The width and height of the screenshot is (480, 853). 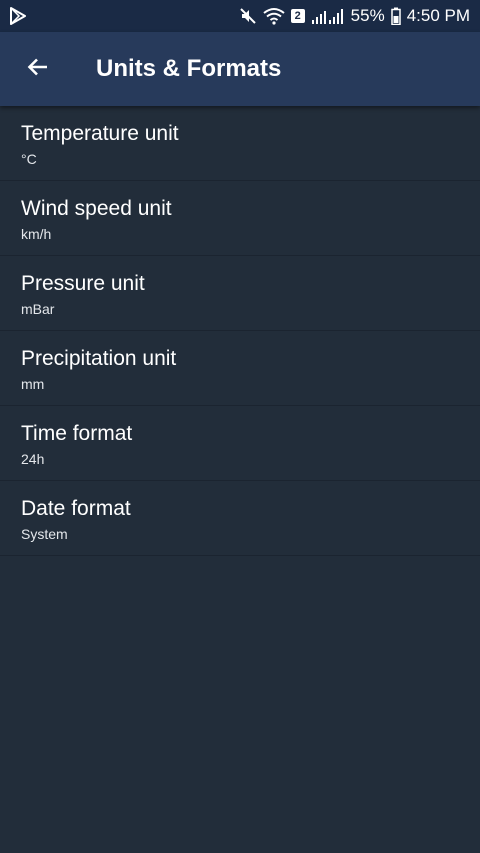 What do you see at coordinates (240, 218) in the screenshot?
I see `setting-wind-speed-unit: Wind speed unit km/h` at bounding box center [240, 218].